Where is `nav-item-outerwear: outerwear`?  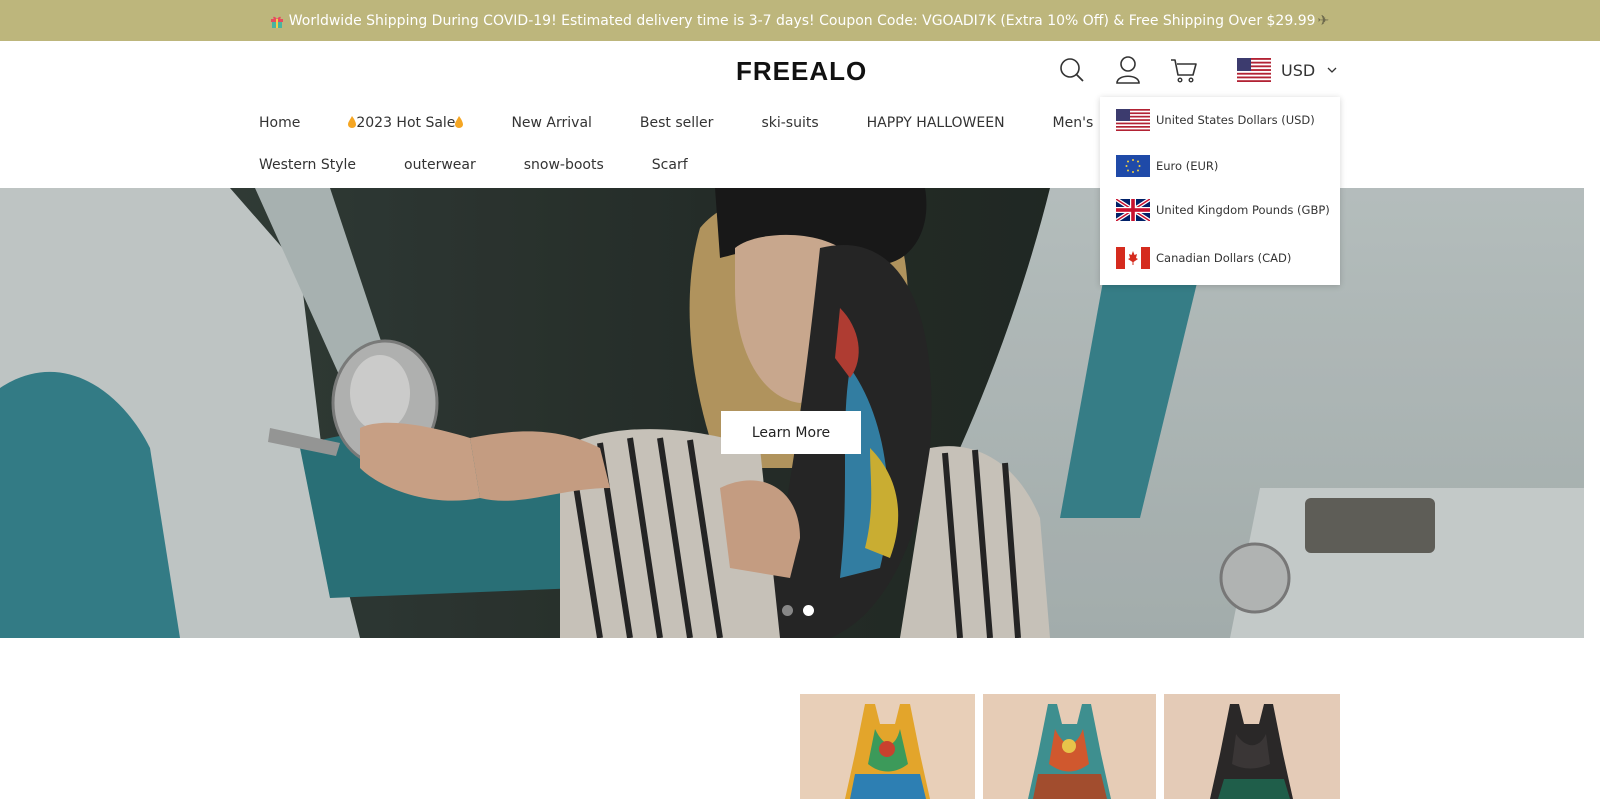
nav-item-outerwear: outerwear is located at coordinates (440, 165).